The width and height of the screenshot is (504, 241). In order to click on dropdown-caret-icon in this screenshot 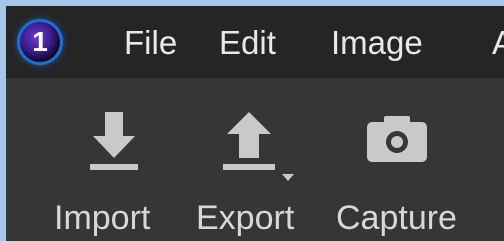, I will do `click(288, 177)`.